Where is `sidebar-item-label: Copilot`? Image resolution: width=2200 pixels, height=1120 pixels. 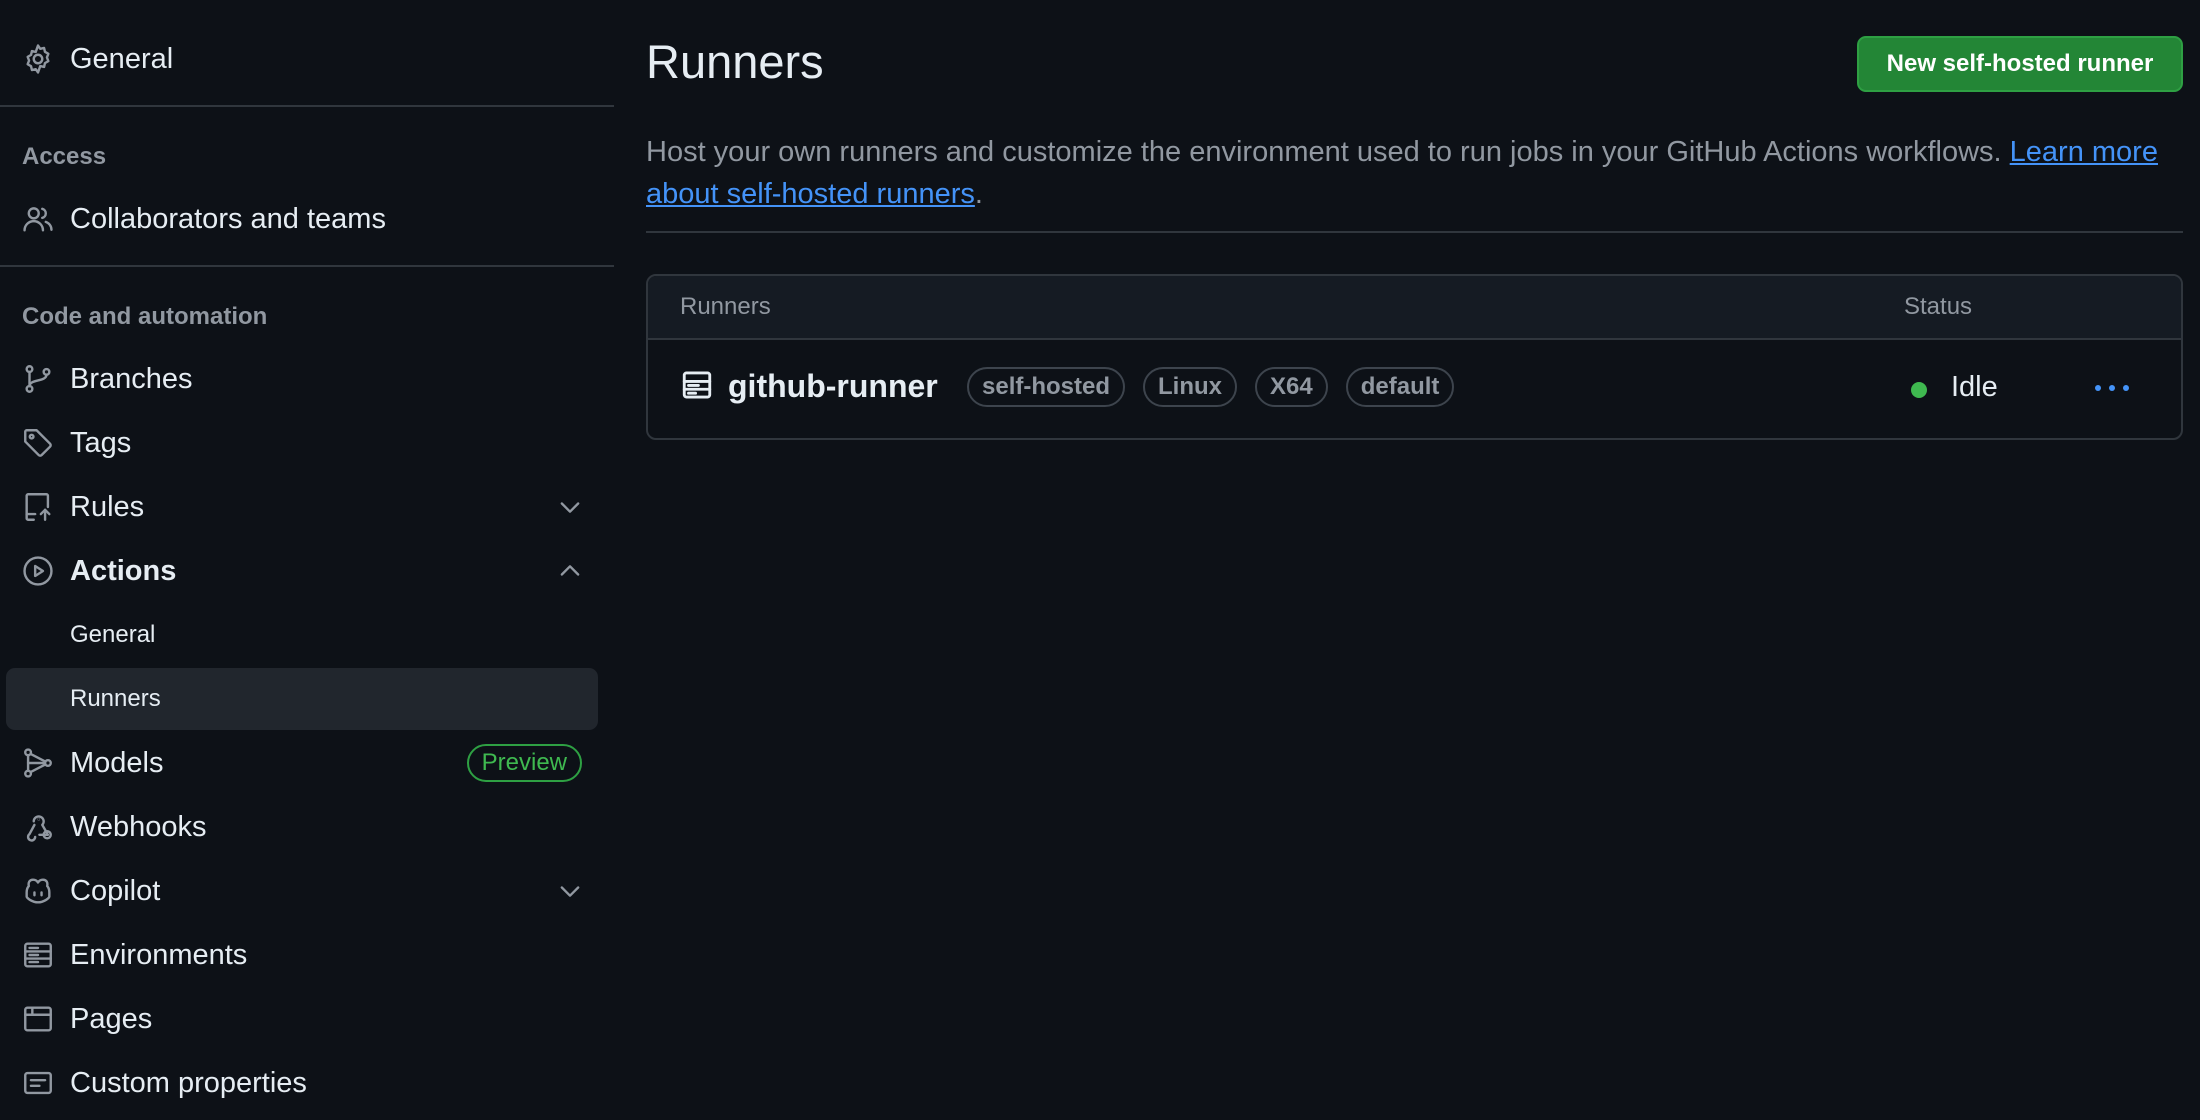 sidebar-item-label: Copilot is located at coordinates (115, 890).